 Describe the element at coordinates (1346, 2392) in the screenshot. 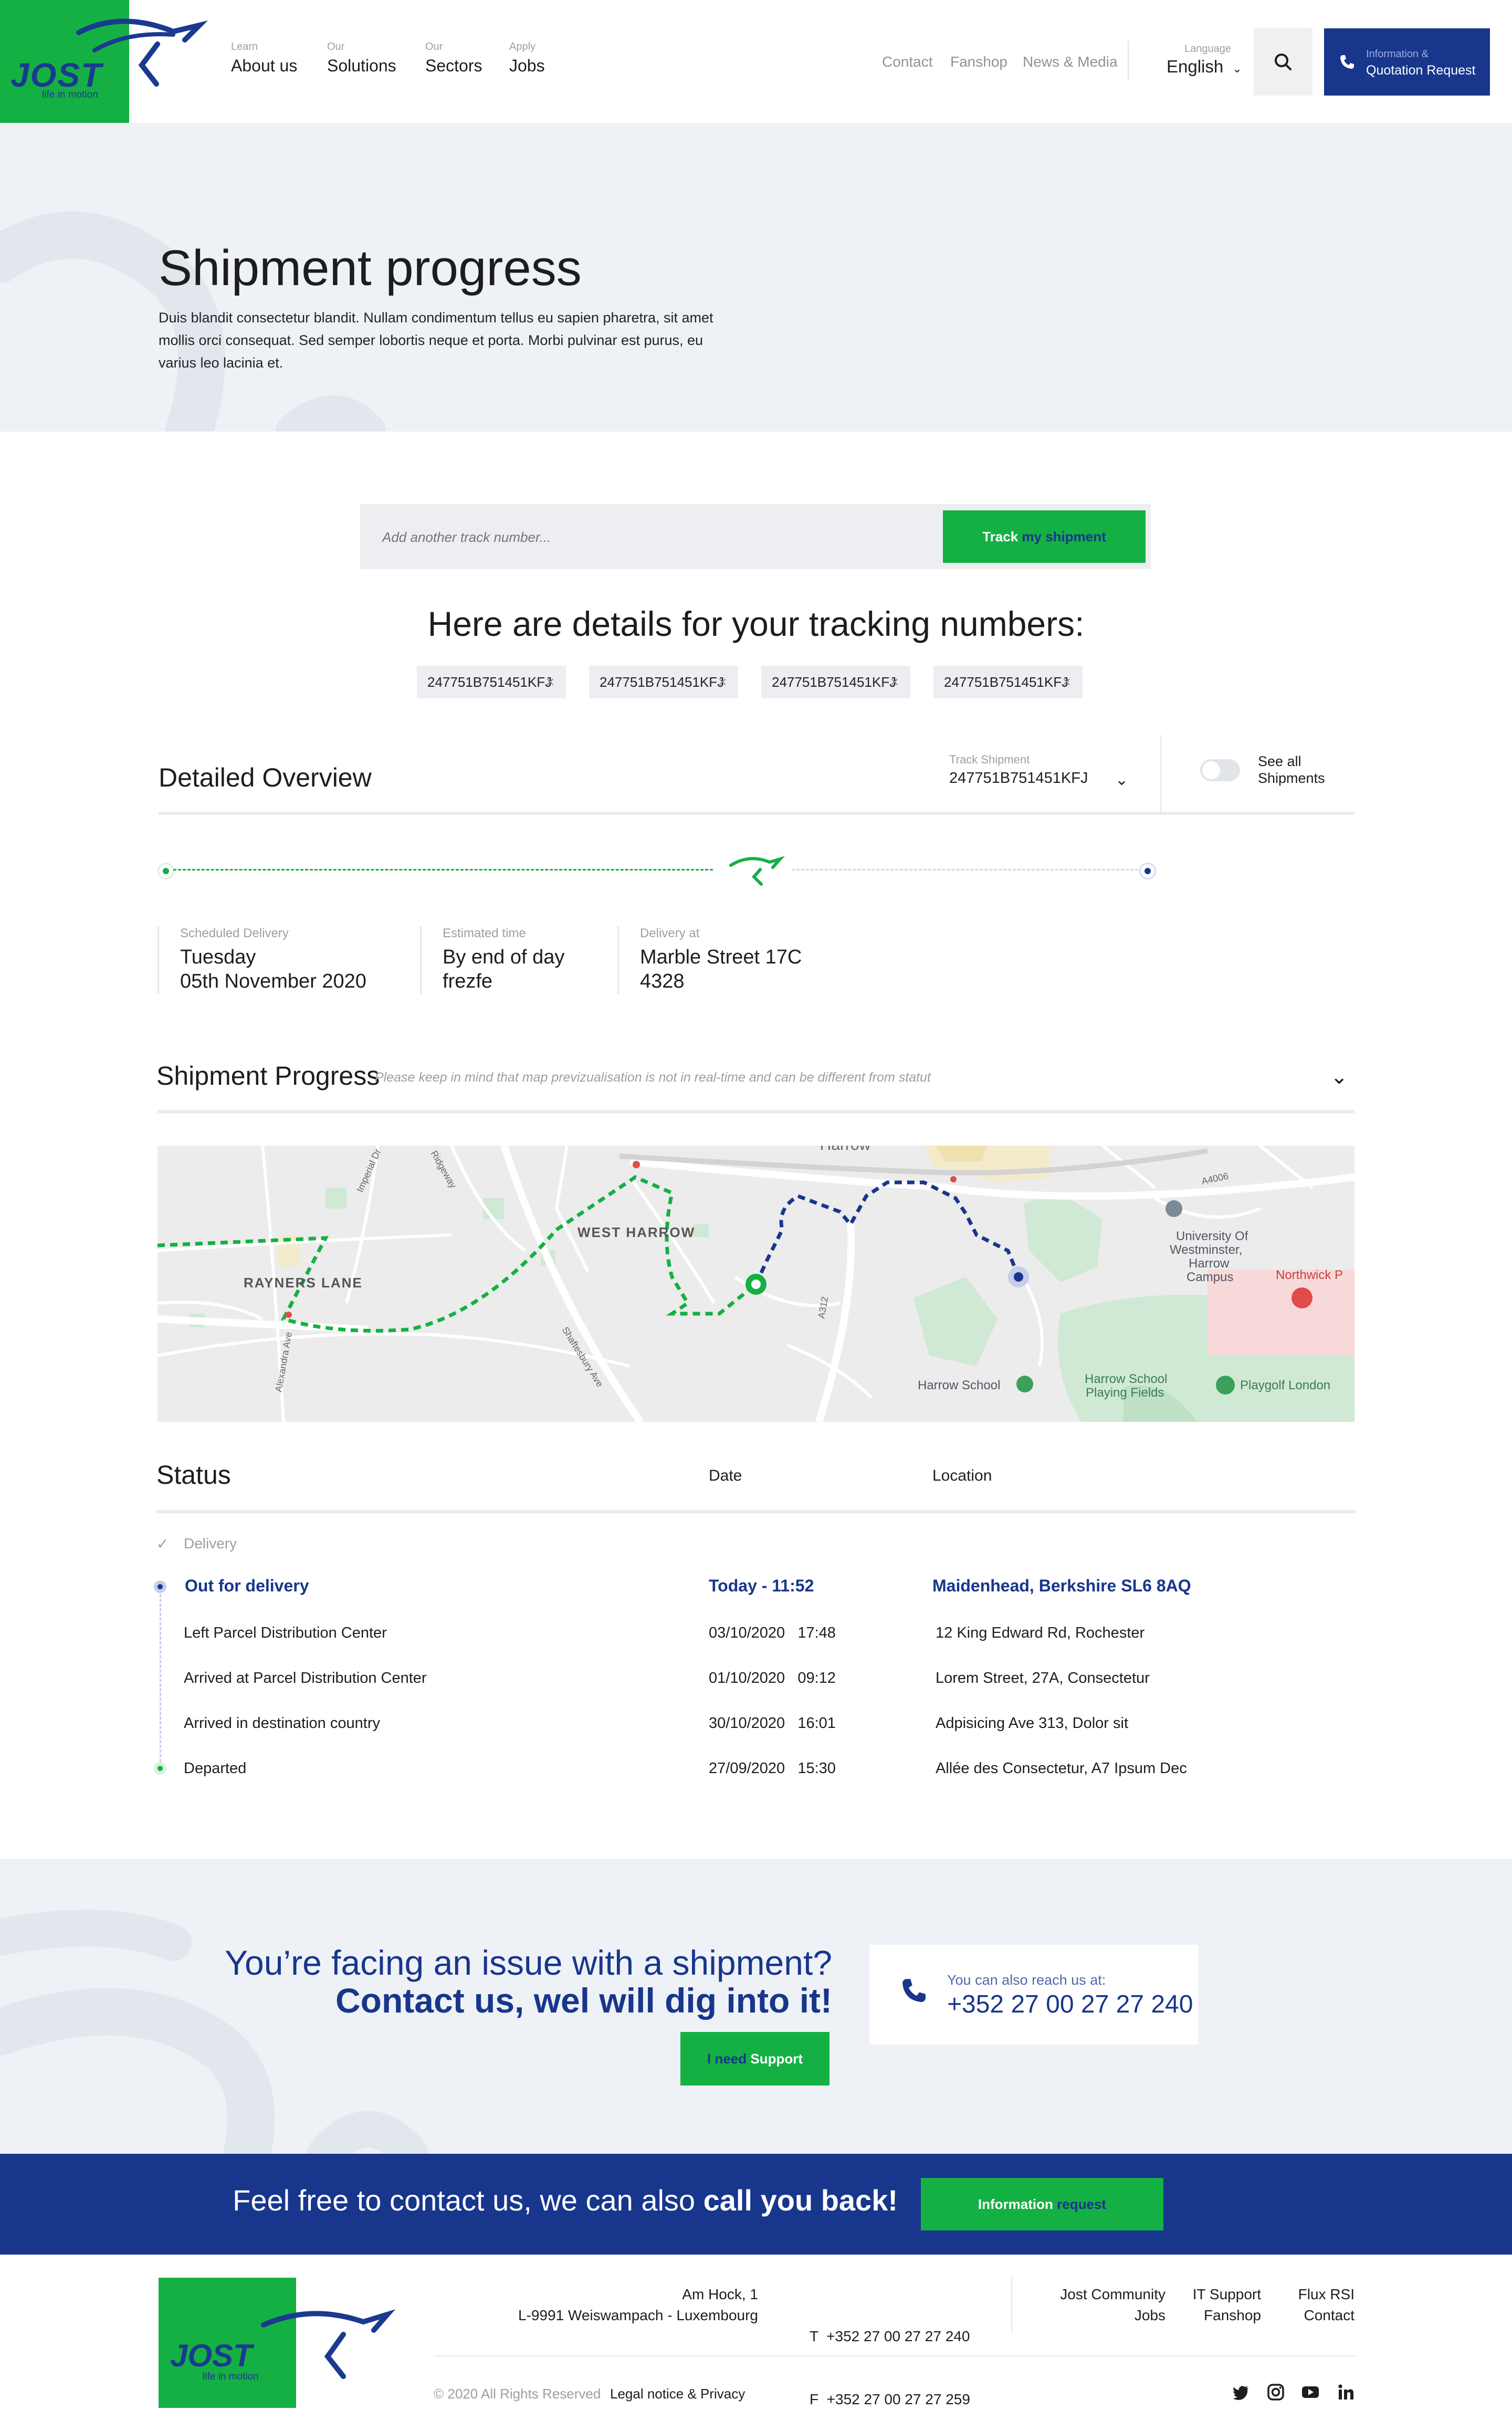

I see `linkedin-icon` at that location.